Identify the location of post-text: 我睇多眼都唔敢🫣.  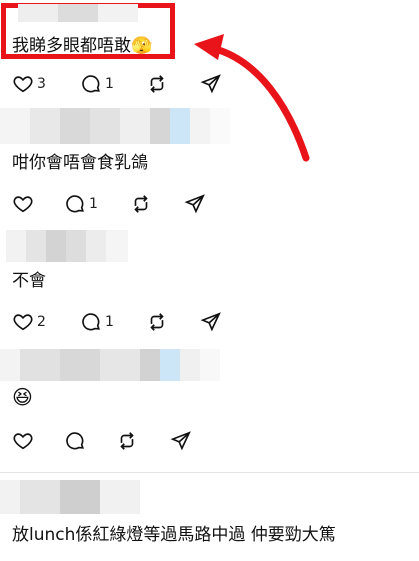
(82, 46).